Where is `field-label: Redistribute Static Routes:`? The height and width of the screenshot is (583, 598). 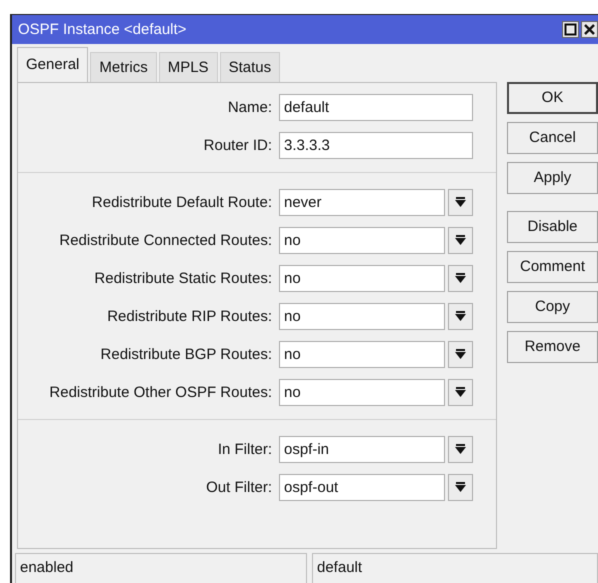
field-label: Redistribute Static Routes: is located at coordinates (182, 279).